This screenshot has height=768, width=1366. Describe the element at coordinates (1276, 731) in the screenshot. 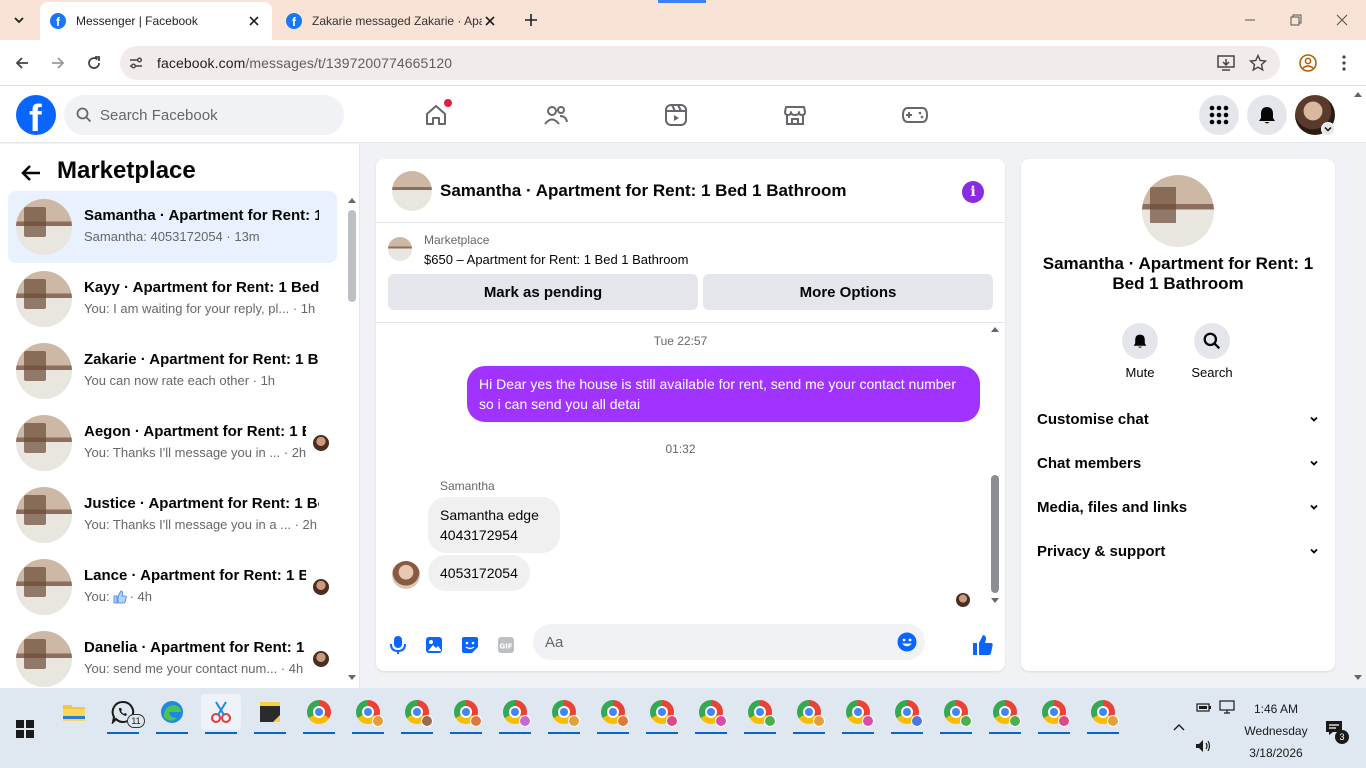

I see `system-clock: 1:46 AM Wednesday 3/18/2026` at that location.